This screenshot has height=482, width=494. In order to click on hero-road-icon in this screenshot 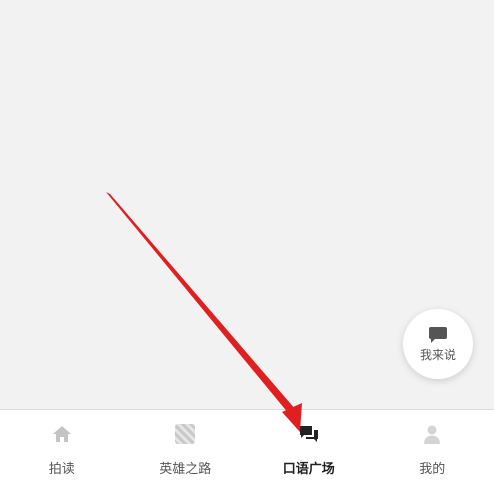, I will do `click(185, 434)`.